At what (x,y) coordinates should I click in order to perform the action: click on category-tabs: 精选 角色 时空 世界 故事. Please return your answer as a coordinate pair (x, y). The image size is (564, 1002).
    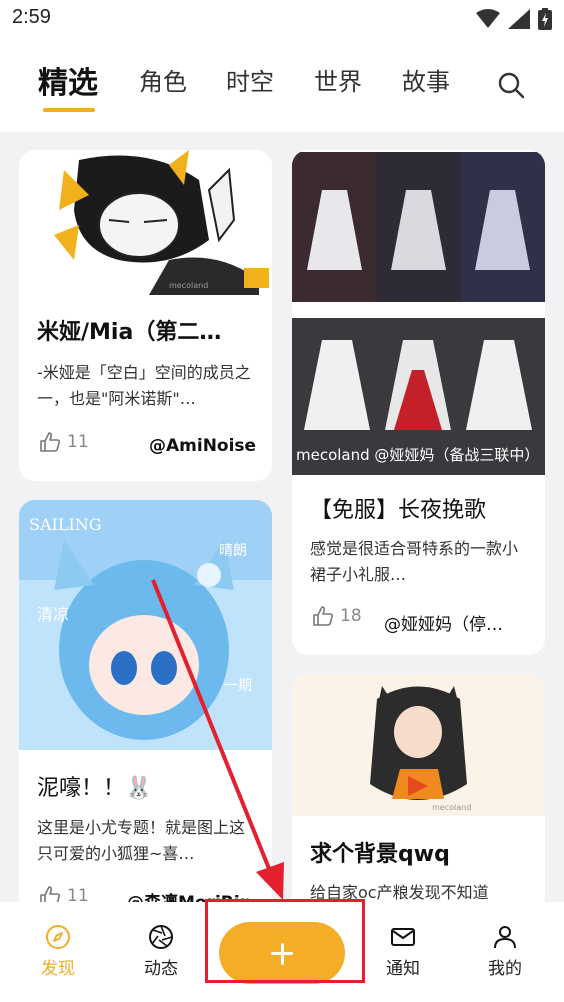
    Looking at the image, I should click on (282, 86).